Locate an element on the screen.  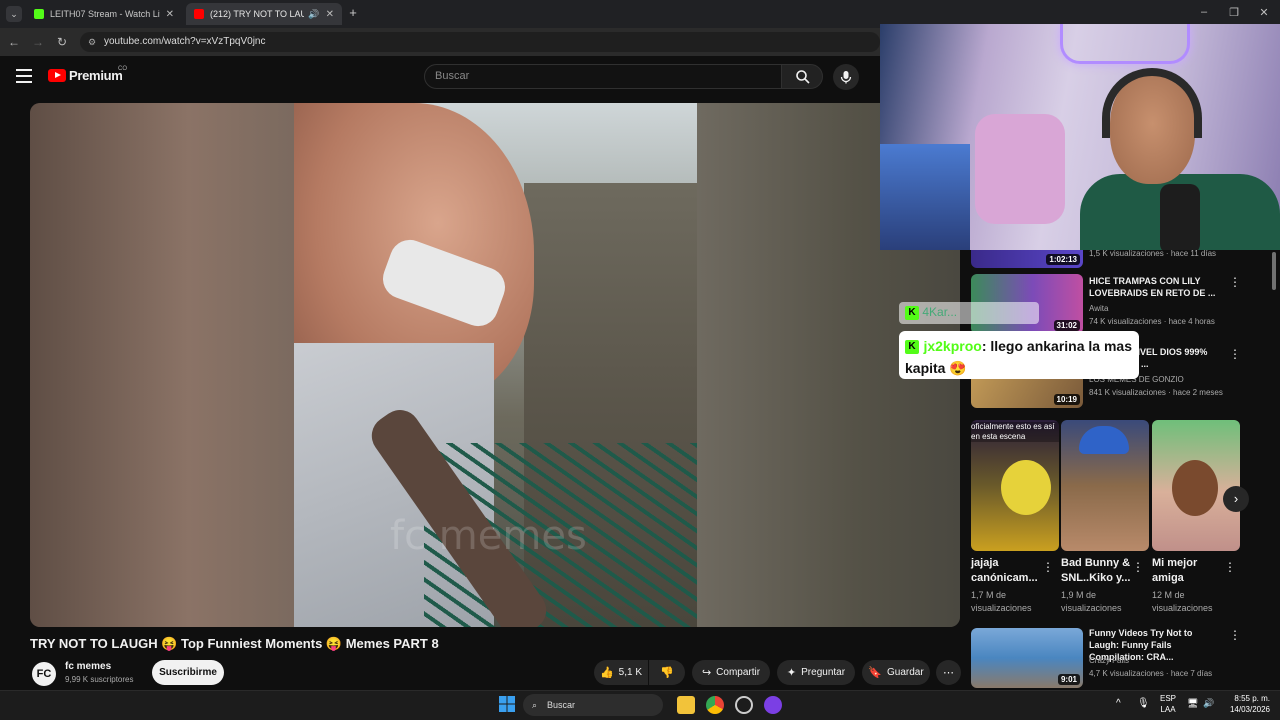
video-duration: 10:19 is located at coordinates (1066, 399).